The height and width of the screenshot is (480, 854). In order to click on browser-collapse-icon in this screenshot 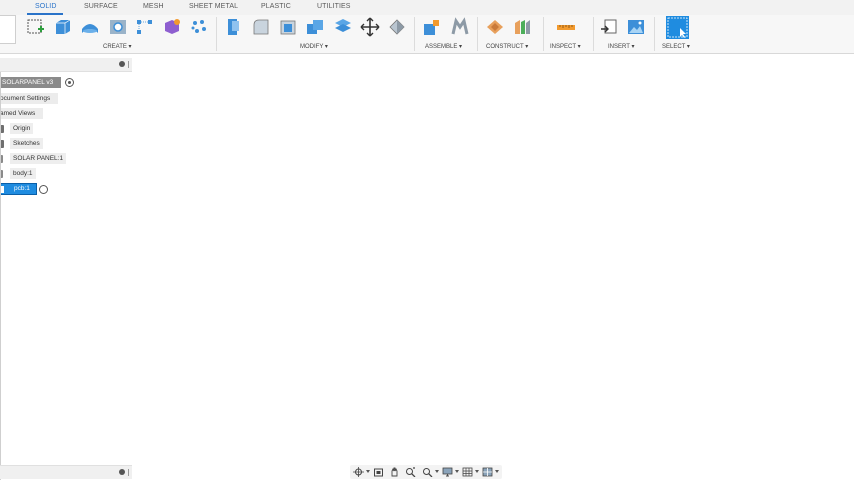, I will do `click(122, 64)`.